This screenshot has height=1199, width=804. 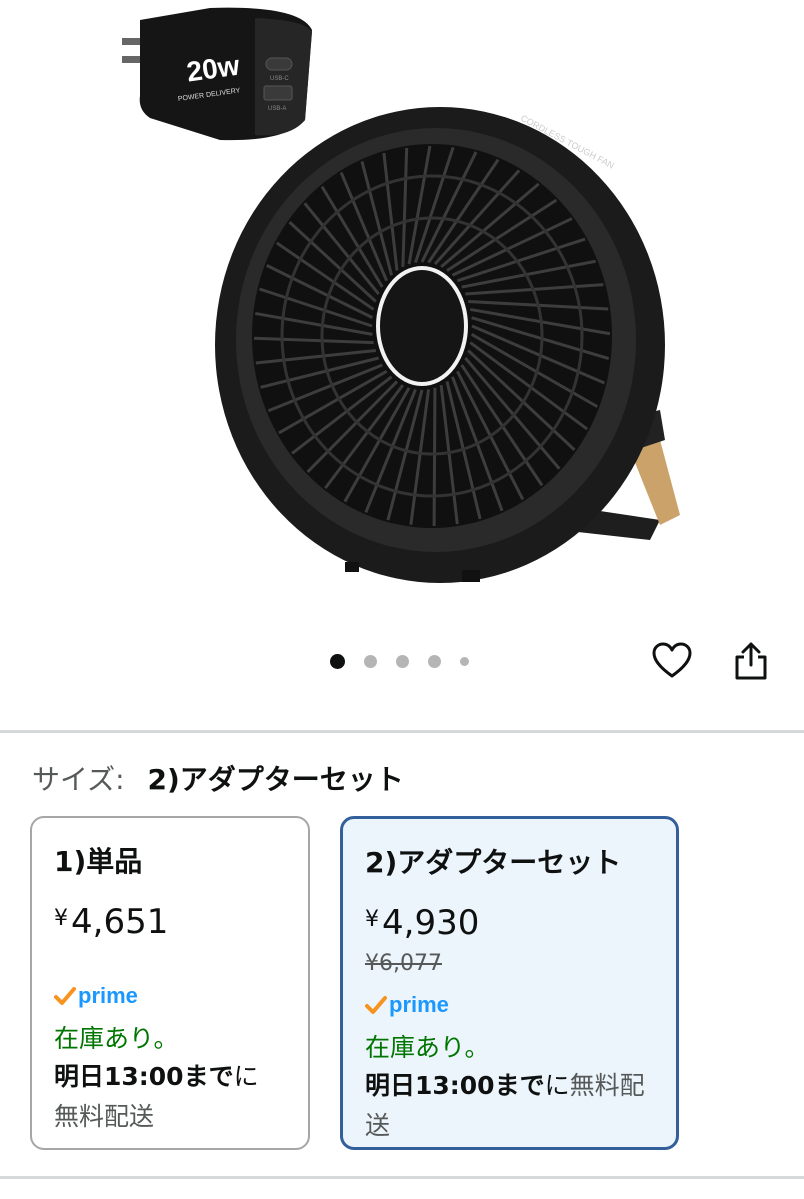 I want to click on share-icon, so click(x=751, y=661).